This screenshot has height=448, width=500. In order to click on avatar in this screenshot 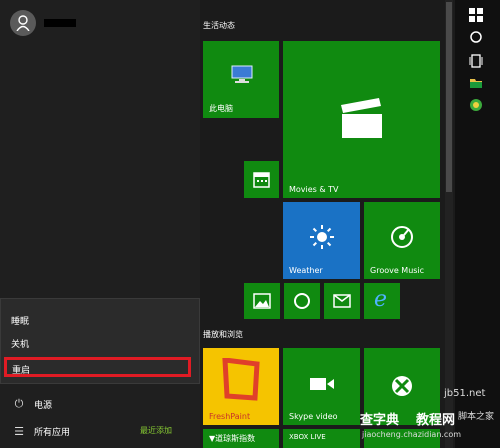, I will do `click(23, 23)`.